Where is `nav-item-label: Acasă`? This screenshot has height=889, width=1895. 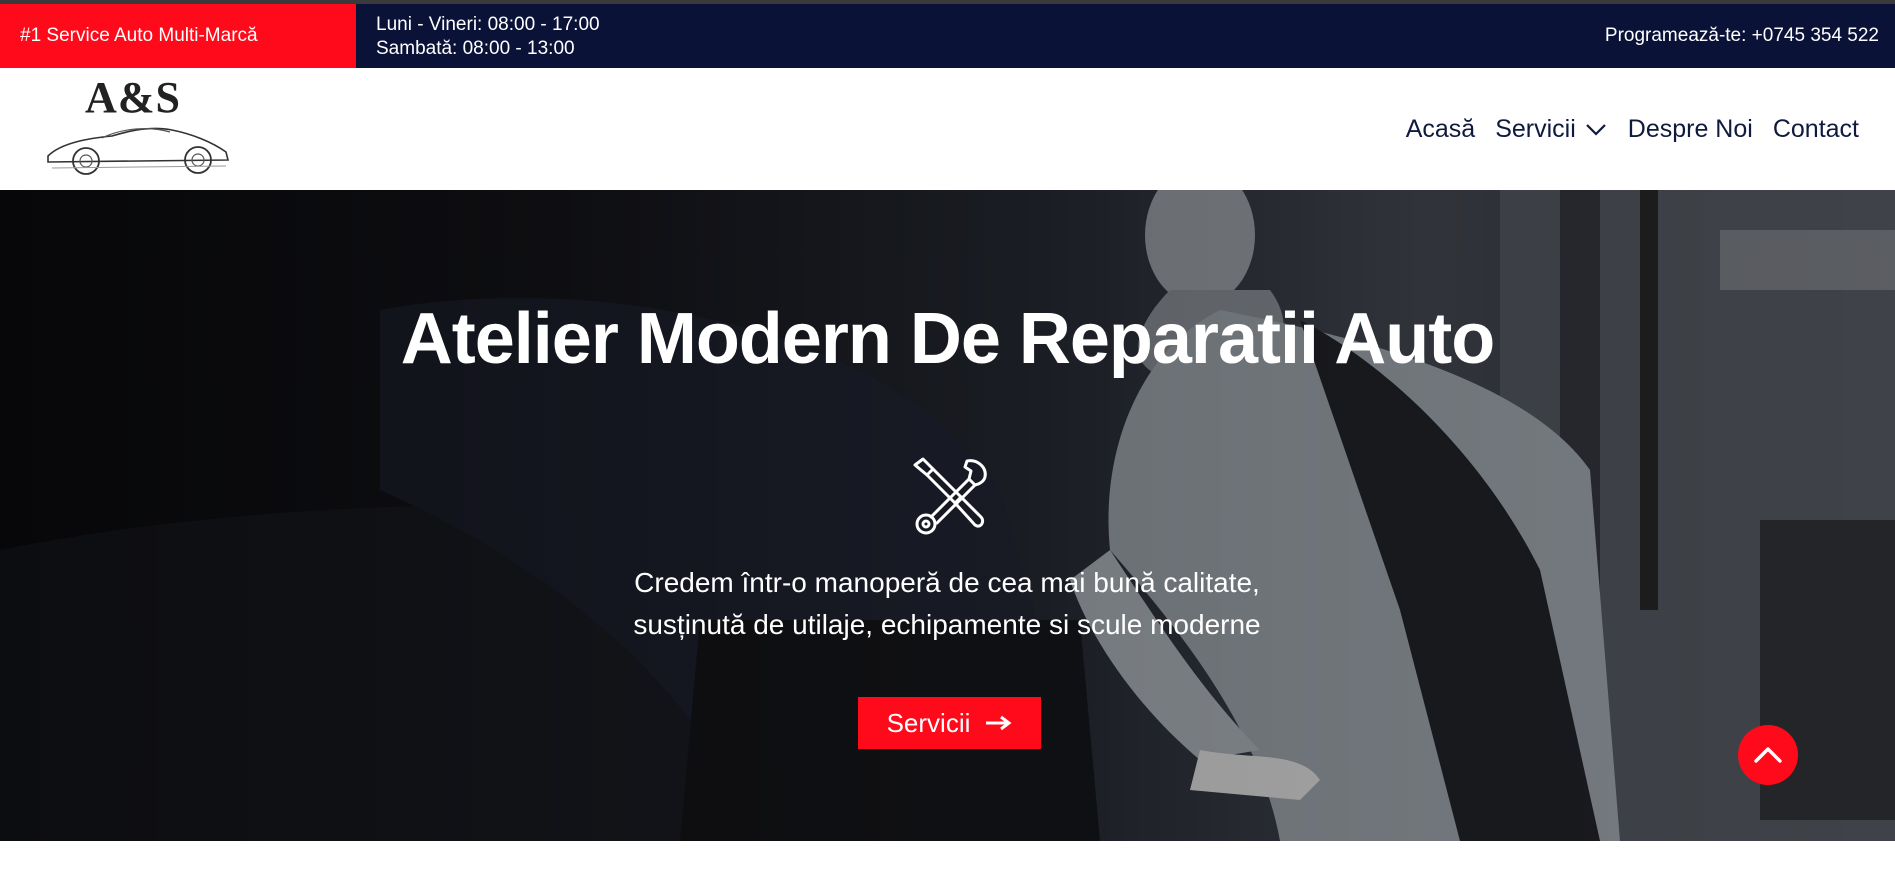
nav-item-label: Acasă is located at coordinates (1440, 128).